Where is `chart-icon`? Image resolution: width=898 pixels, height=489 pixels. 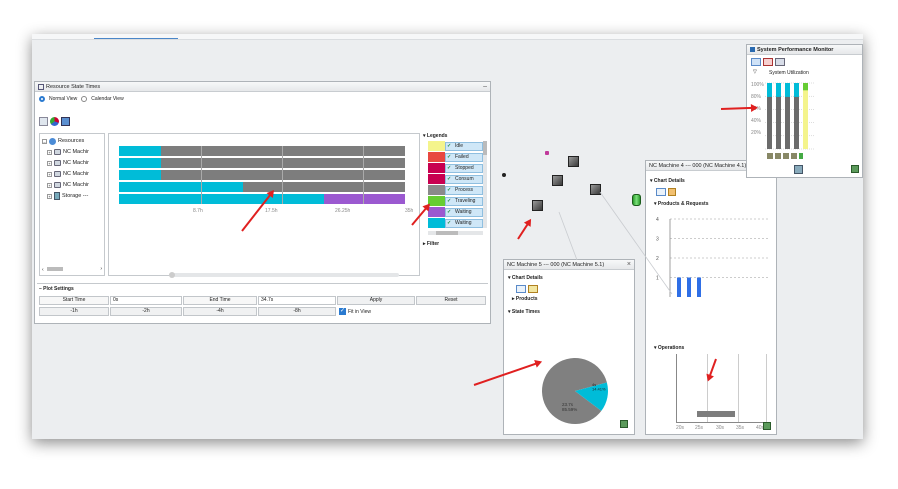
chart-icon is located at coordinates (756, 62).